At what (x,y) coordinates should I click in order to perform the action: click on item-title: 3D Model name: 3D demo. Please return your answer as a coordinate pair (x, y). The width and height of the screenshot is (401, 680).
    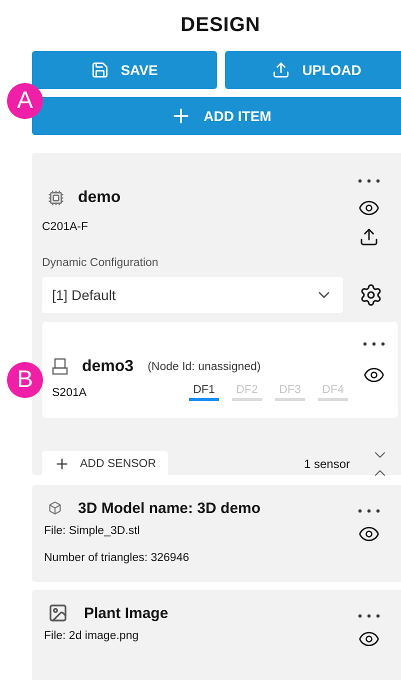
    Looking at the image, I should click on (169, 508).